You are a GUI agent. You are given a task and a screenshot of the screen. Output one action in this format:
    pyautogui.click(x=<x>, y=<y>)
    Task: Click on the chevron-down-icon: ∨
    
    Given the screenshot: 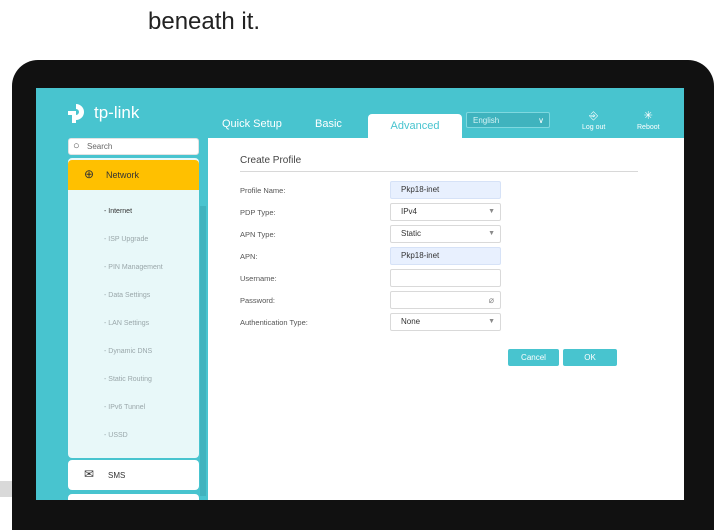 What is the action you would take?
    pyautogui.click(x=541, y=120)
    